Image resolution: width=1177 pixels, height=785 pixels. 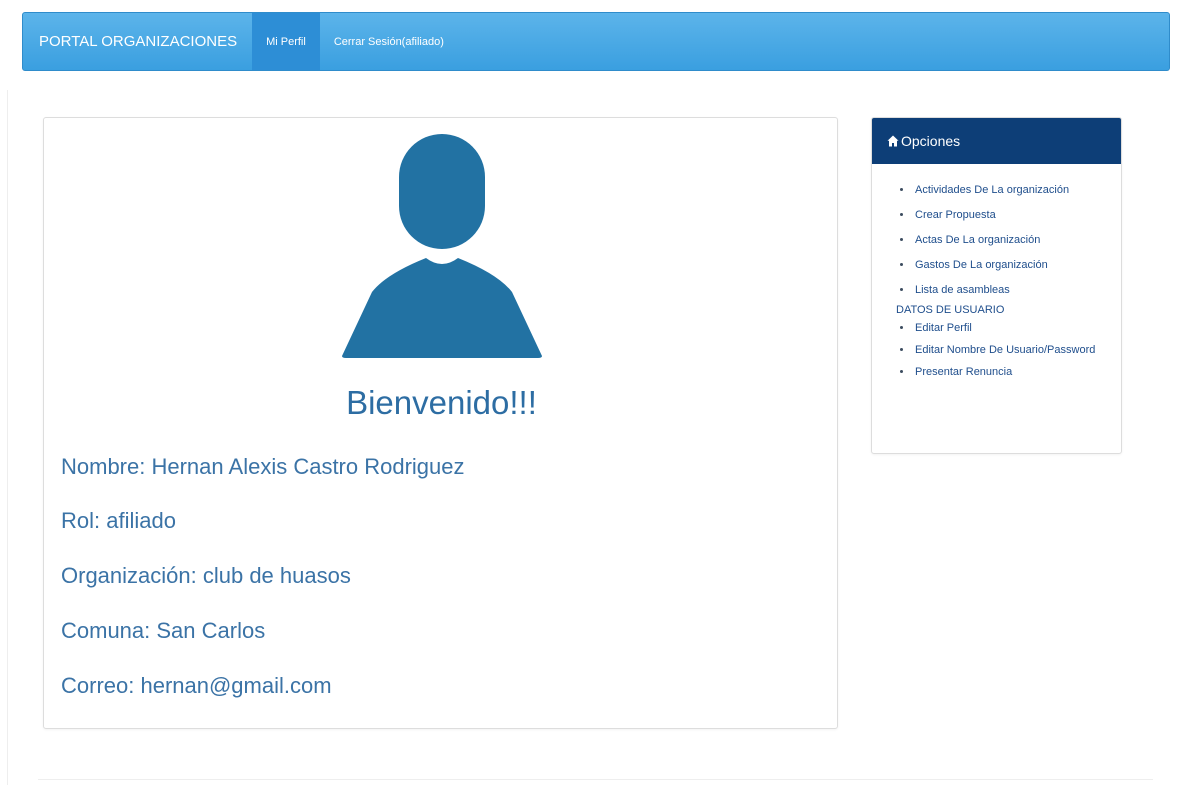 I want to click on page-left-border, so click(x=7, y=437).